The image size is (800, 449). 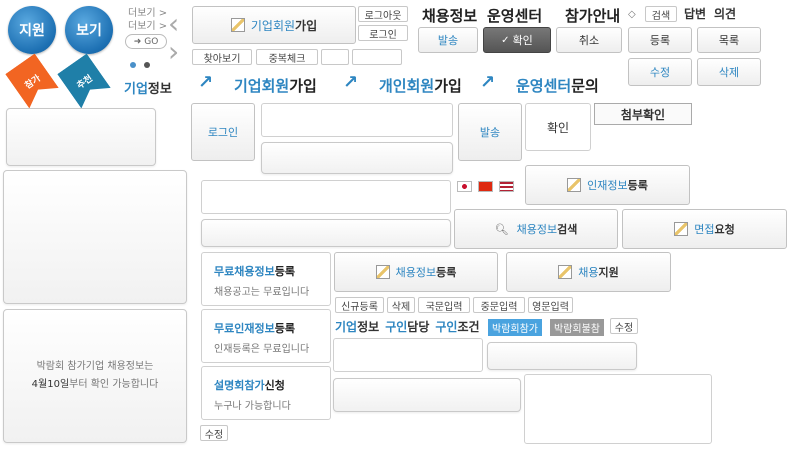 I want to click on contact-part1: 구인, so click(x=396, y=327).